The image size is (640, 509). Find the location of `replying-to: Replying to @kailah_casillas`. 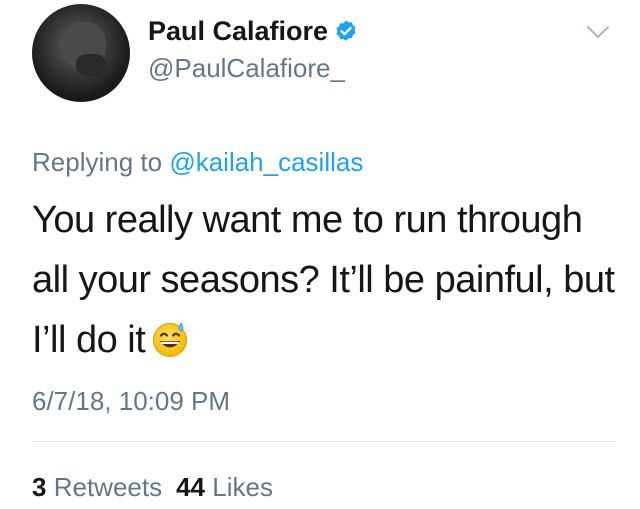

replying-to: Replying to @kailah_casillas is located at coordinates (197, 162).